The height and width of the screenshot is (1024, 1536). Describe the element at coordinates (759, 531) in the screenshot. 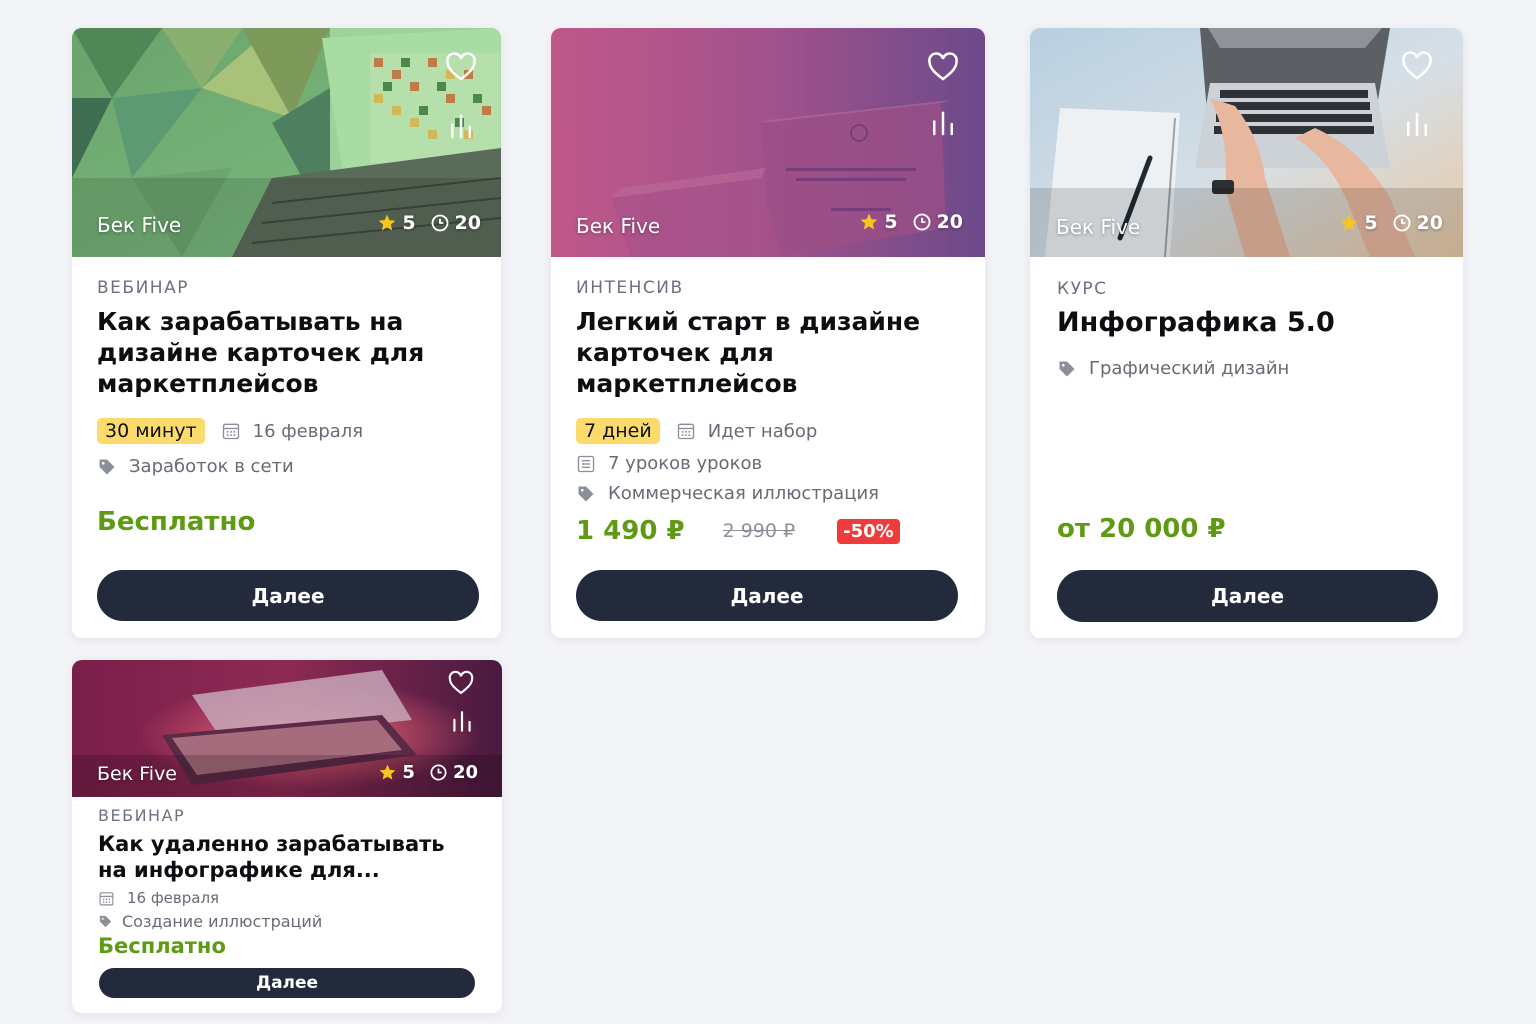

I see `old-price: 2 990 ₽` at that location.